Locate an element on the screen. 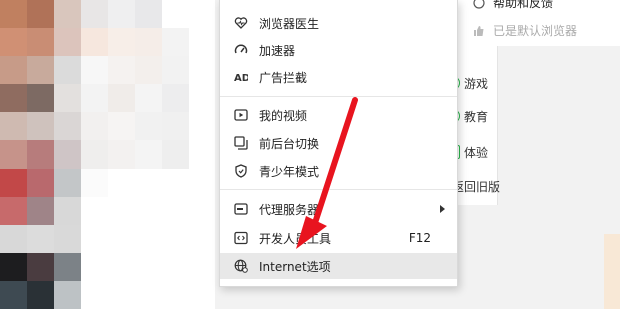 This screenshot has height=309, width=620. red-annotation-arrow is located at coordinates (327, 173).